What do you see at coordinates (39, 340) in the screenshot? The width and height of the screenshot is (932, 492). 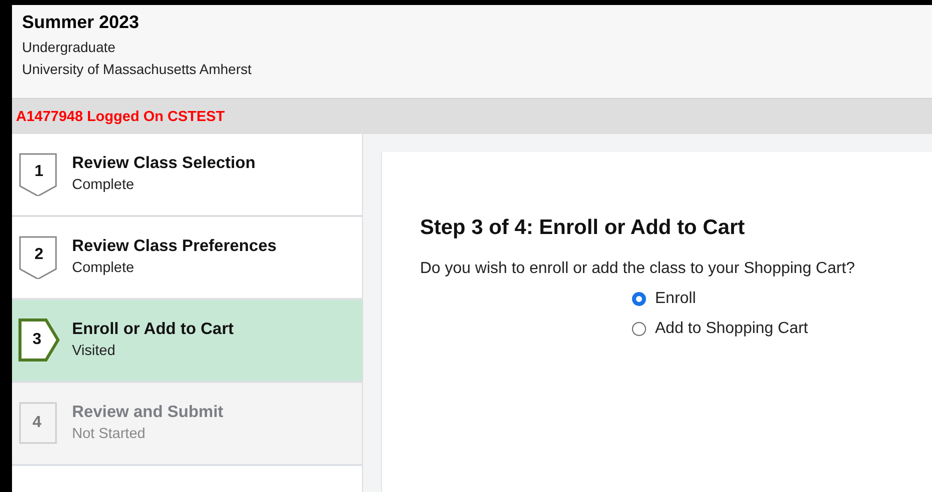 I see `step-number-badge: 3` at bounding box center [39, 340].